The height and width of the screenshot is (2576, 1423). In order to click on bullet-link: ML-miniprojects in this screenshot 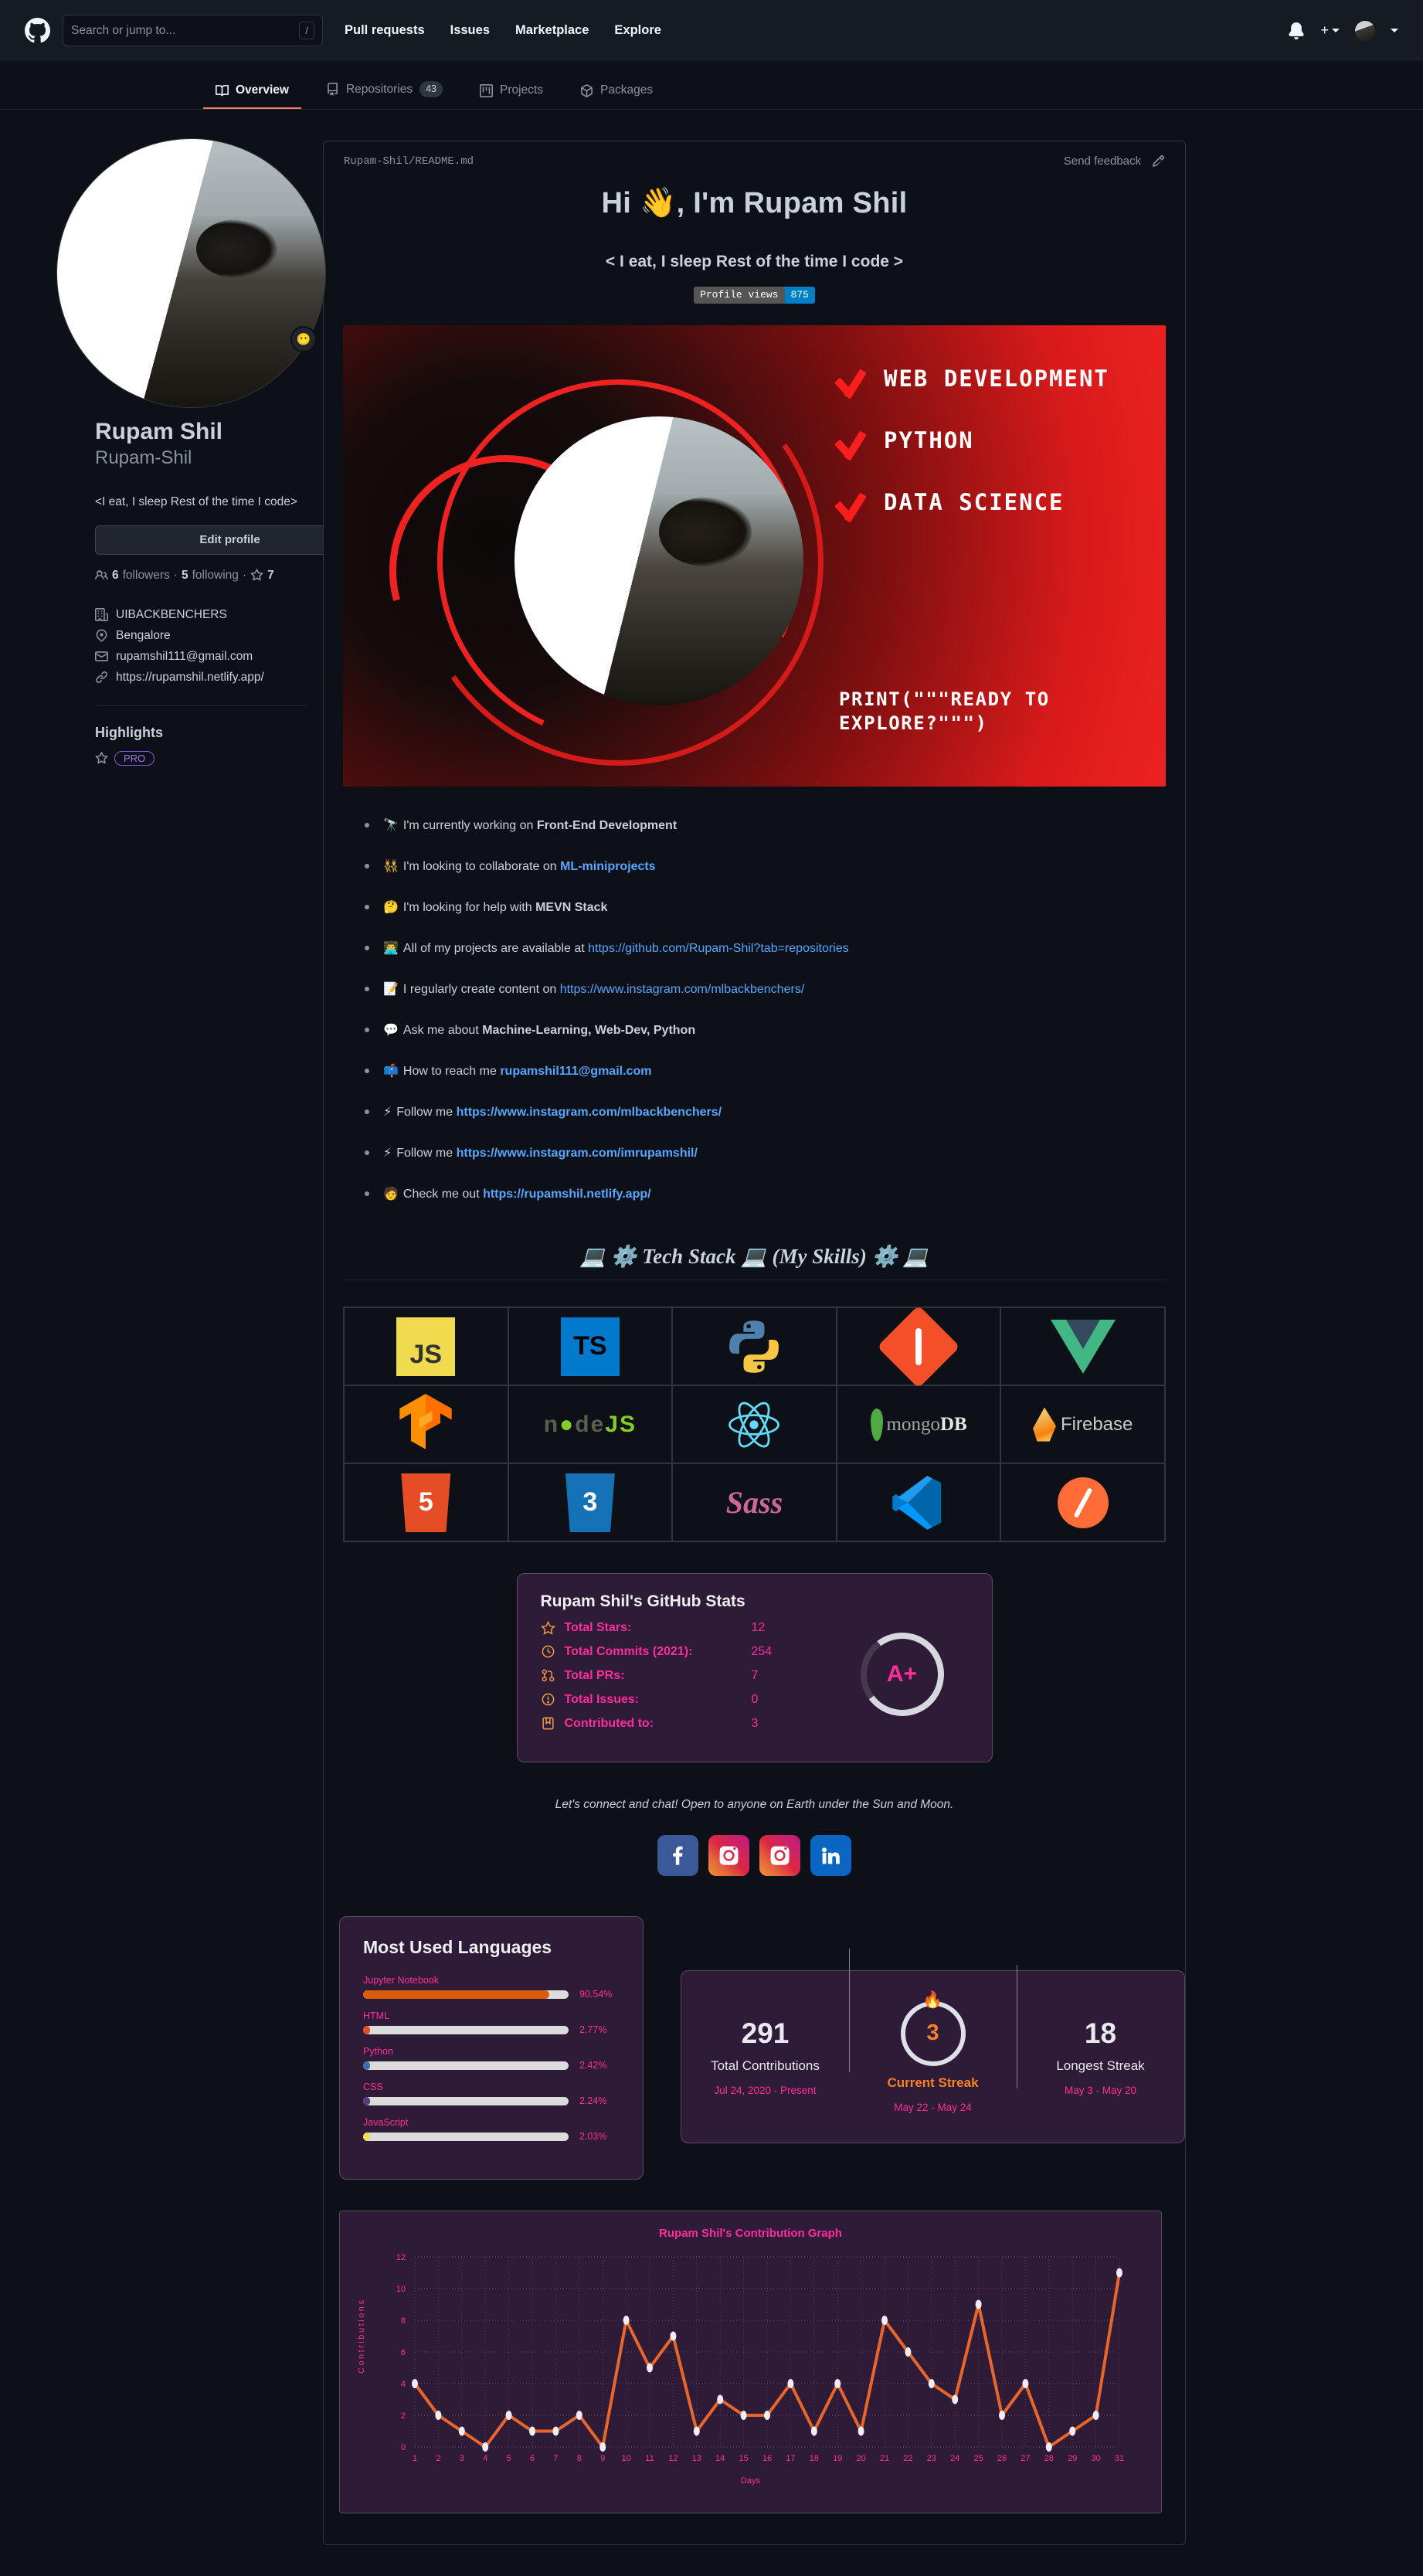, I will do `click(608, 866)`.